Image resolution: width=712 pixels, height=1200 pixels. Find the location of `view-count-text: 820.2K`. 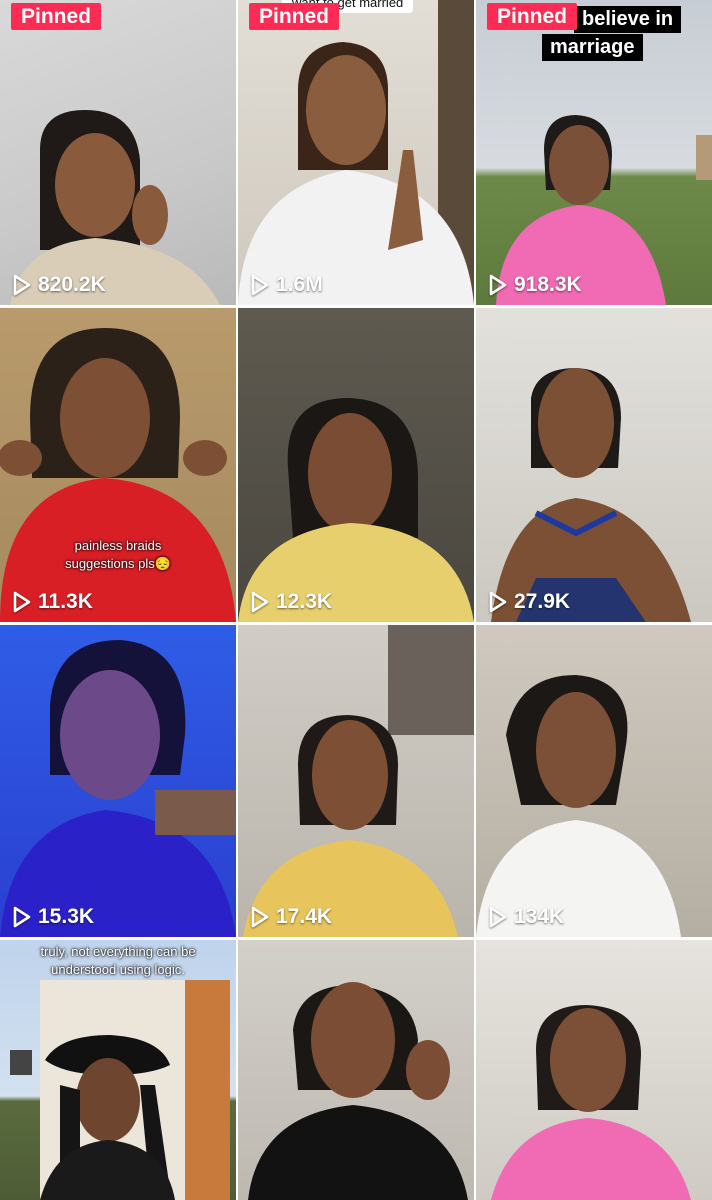

view-count-text: 820.2K is located at coordinates (72, 284).